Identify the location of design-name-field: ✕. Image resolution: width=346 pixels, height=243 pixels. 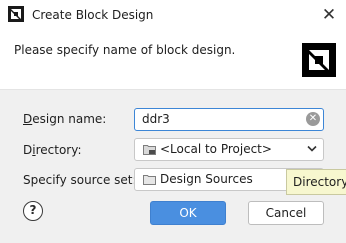
(229, 119).